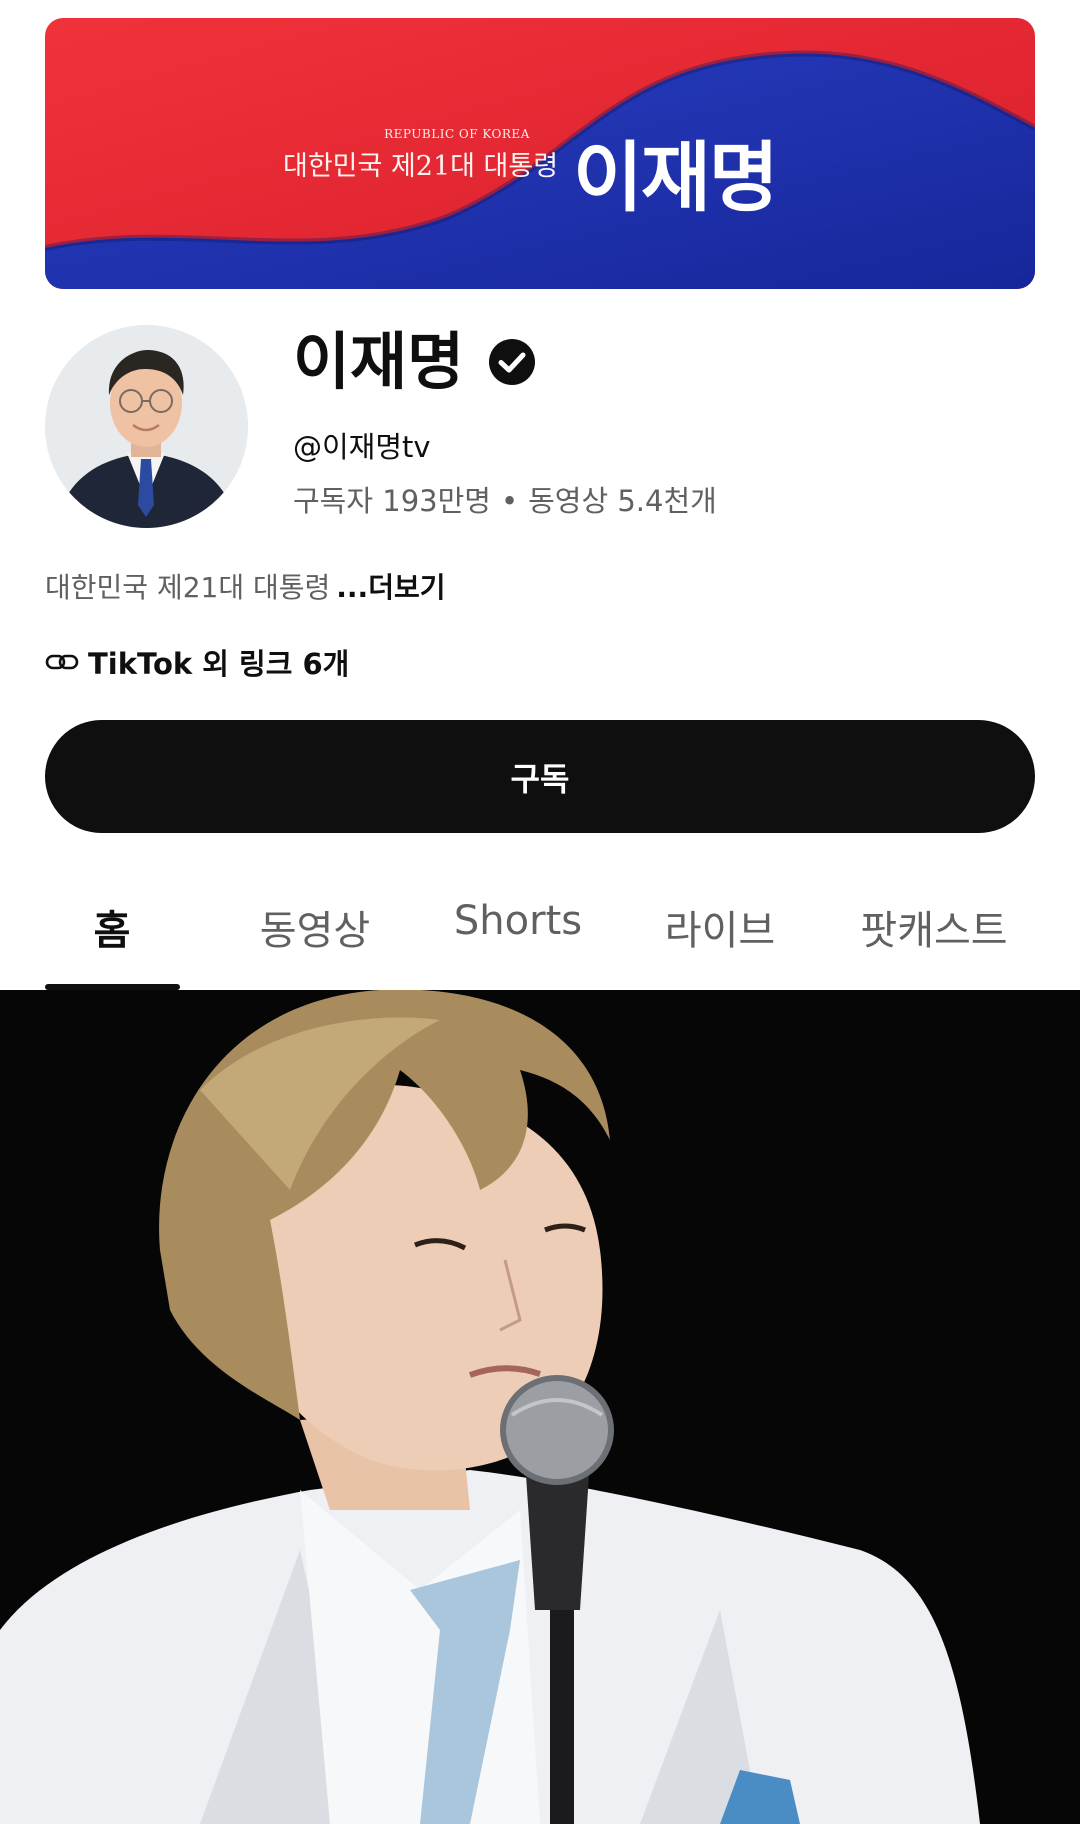  I want to click on subscriber-count: 구독자 193만명, so click(392, 501).